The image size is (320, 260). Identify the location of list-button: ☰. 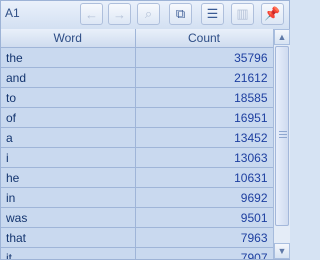
(212, 14).